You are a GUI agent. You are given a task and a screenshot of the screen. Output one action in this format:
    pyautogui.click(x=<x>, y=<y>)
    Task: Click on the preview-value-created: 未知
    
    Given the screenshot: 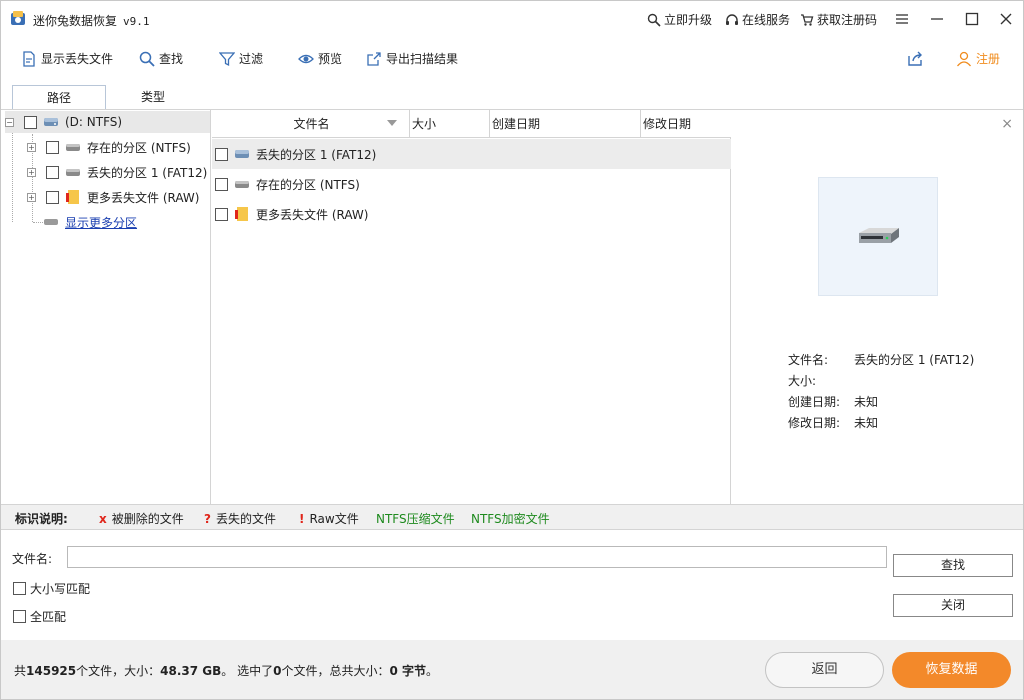 What is the action you would take?
    pyautogui.click(x=866, y=402)
    